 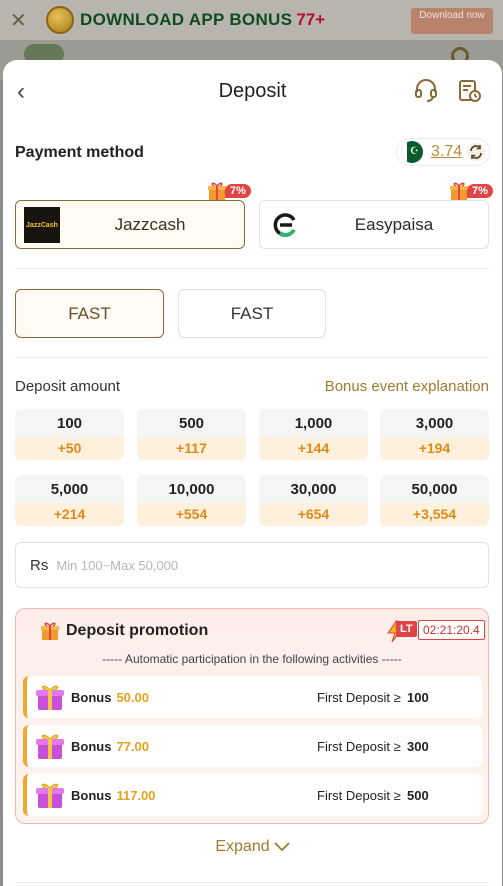 I want to click on bonus-value: 77.00, so click(x=132, y=746).